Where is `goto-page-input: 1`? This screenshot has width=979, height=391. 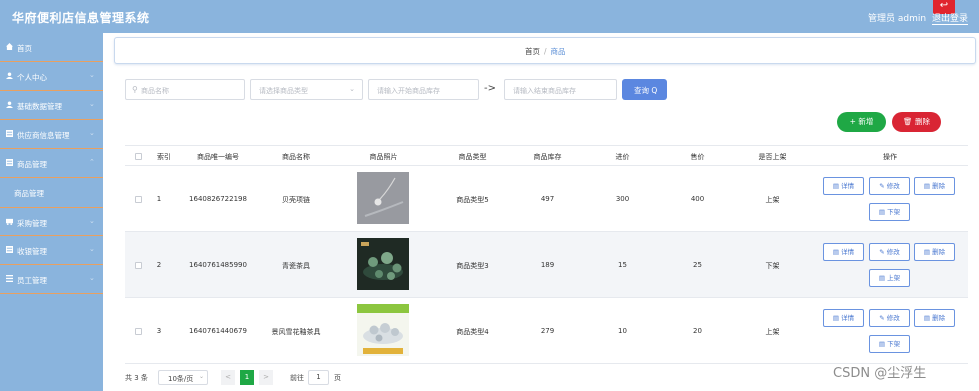
goto-page-input: 1 is located at coordinates (318, 377).